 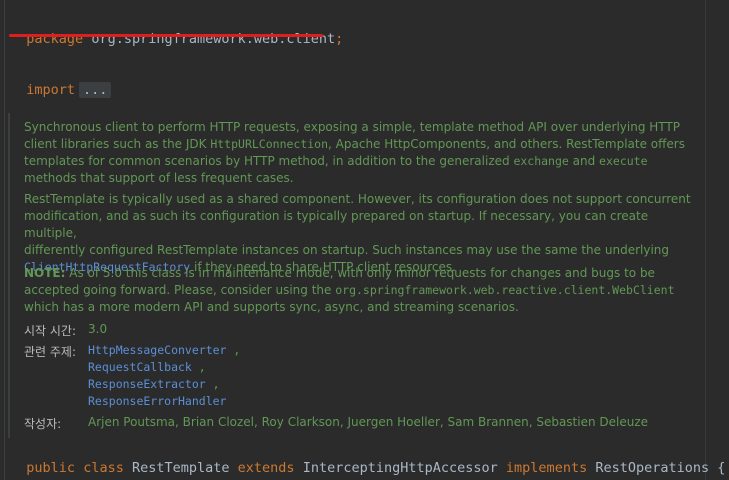 What do you see at coordinates (176, 31) in the screenshot?
I see `package-declaration: package org.springframework.web.client;` at bounding box center [176, 31].